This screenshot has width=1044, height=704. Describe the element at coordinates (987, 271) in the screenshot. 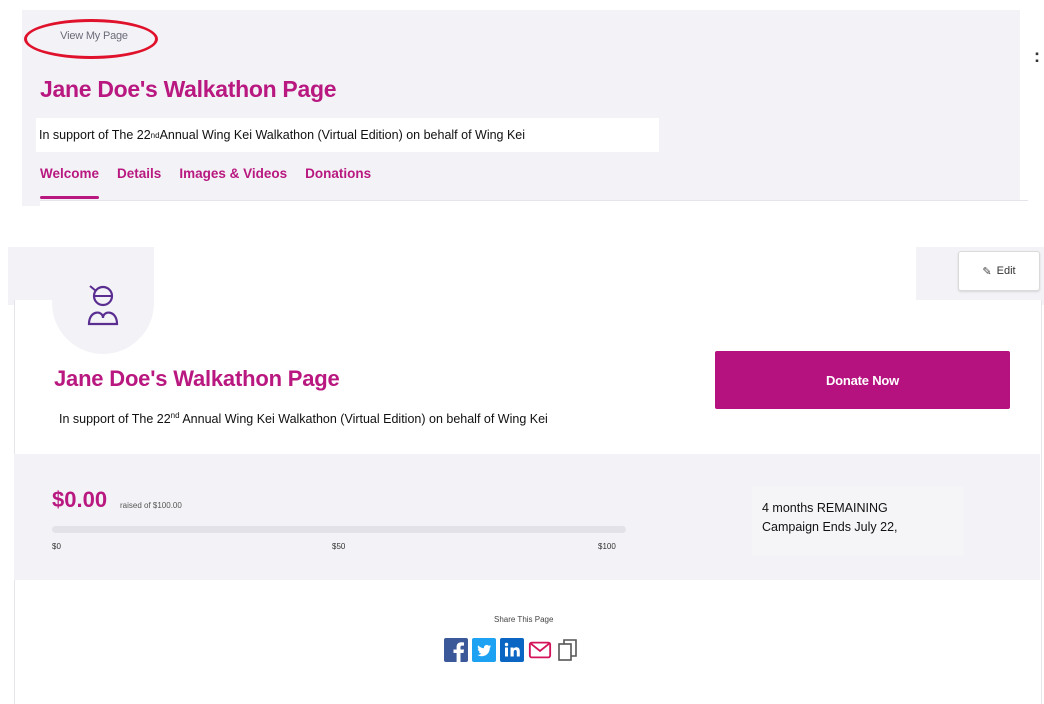

I see `pencil-icon: ✎` at that location.